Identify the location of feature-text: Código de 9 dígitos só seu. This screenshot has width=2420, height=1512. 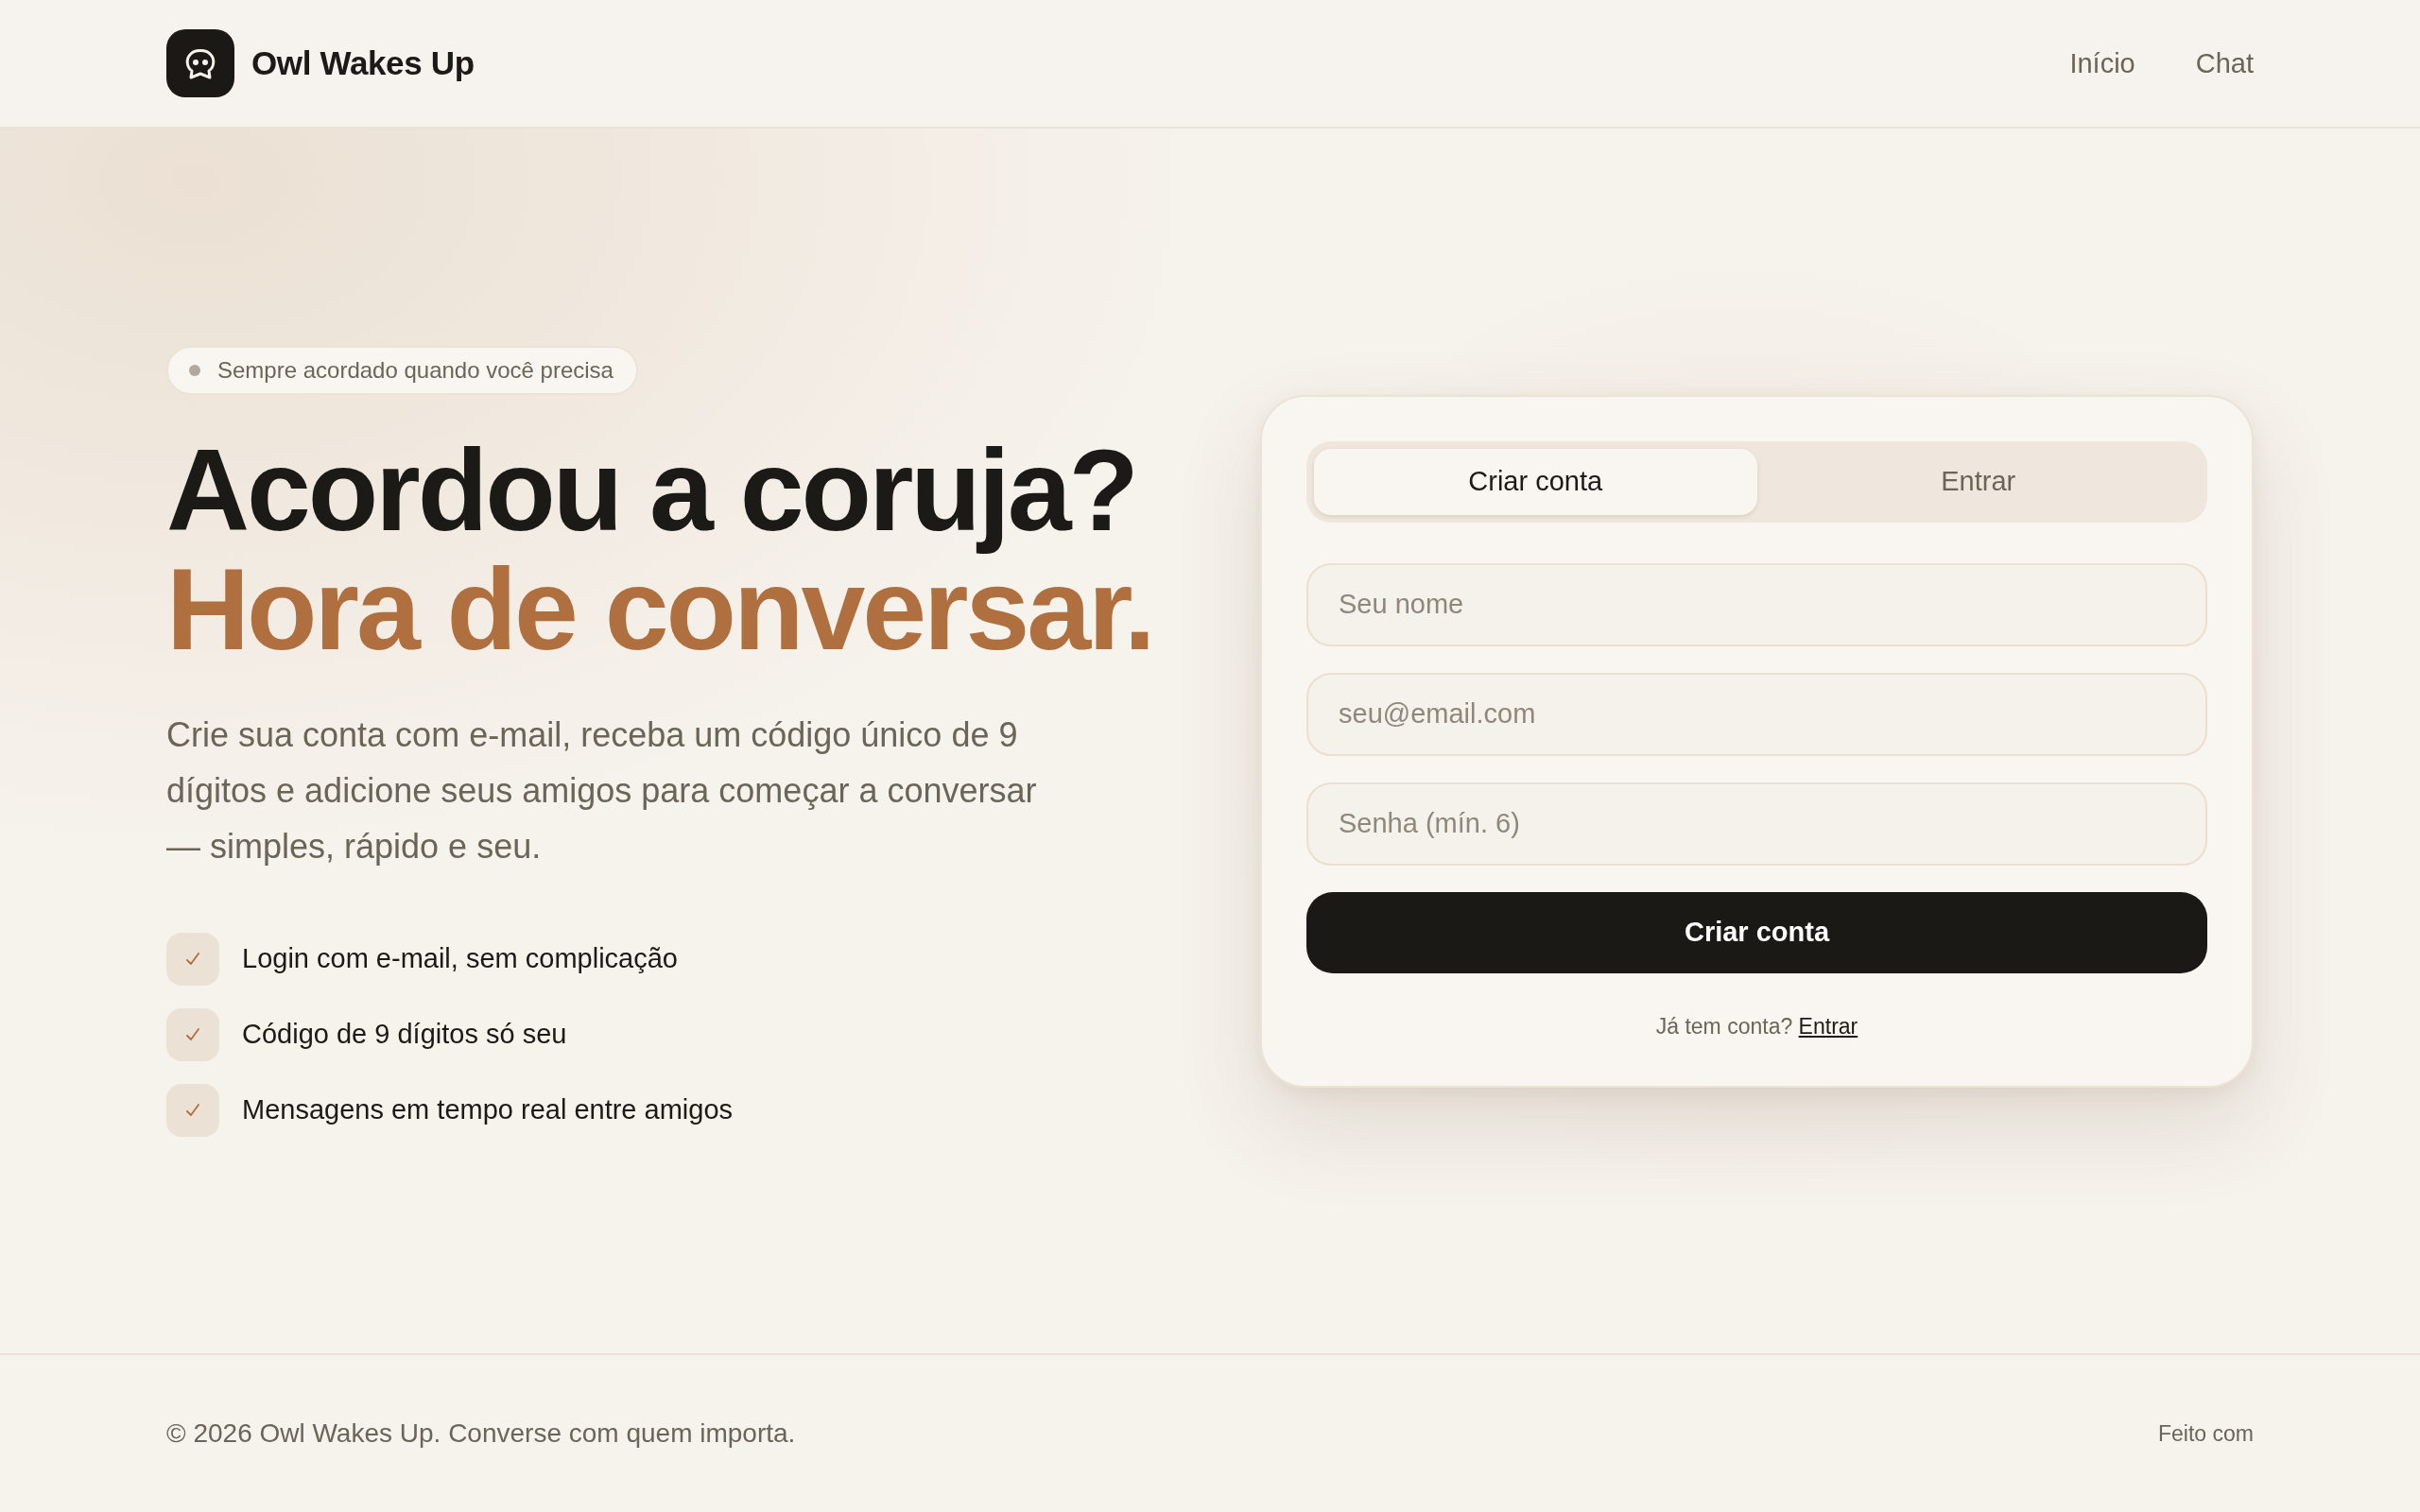
(405, 1034).